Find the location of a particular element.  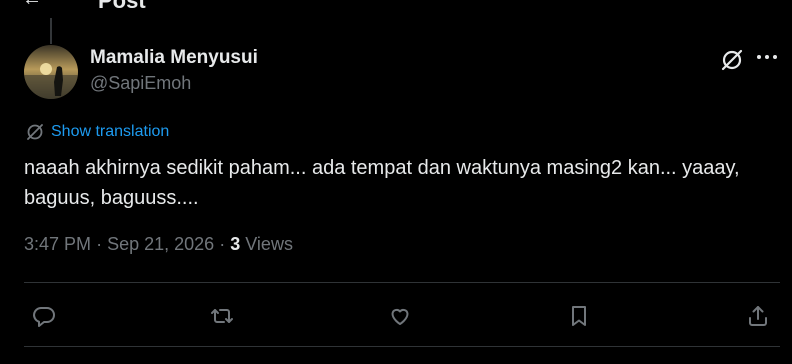

bookmark-button is located at coordinates (579, 316).